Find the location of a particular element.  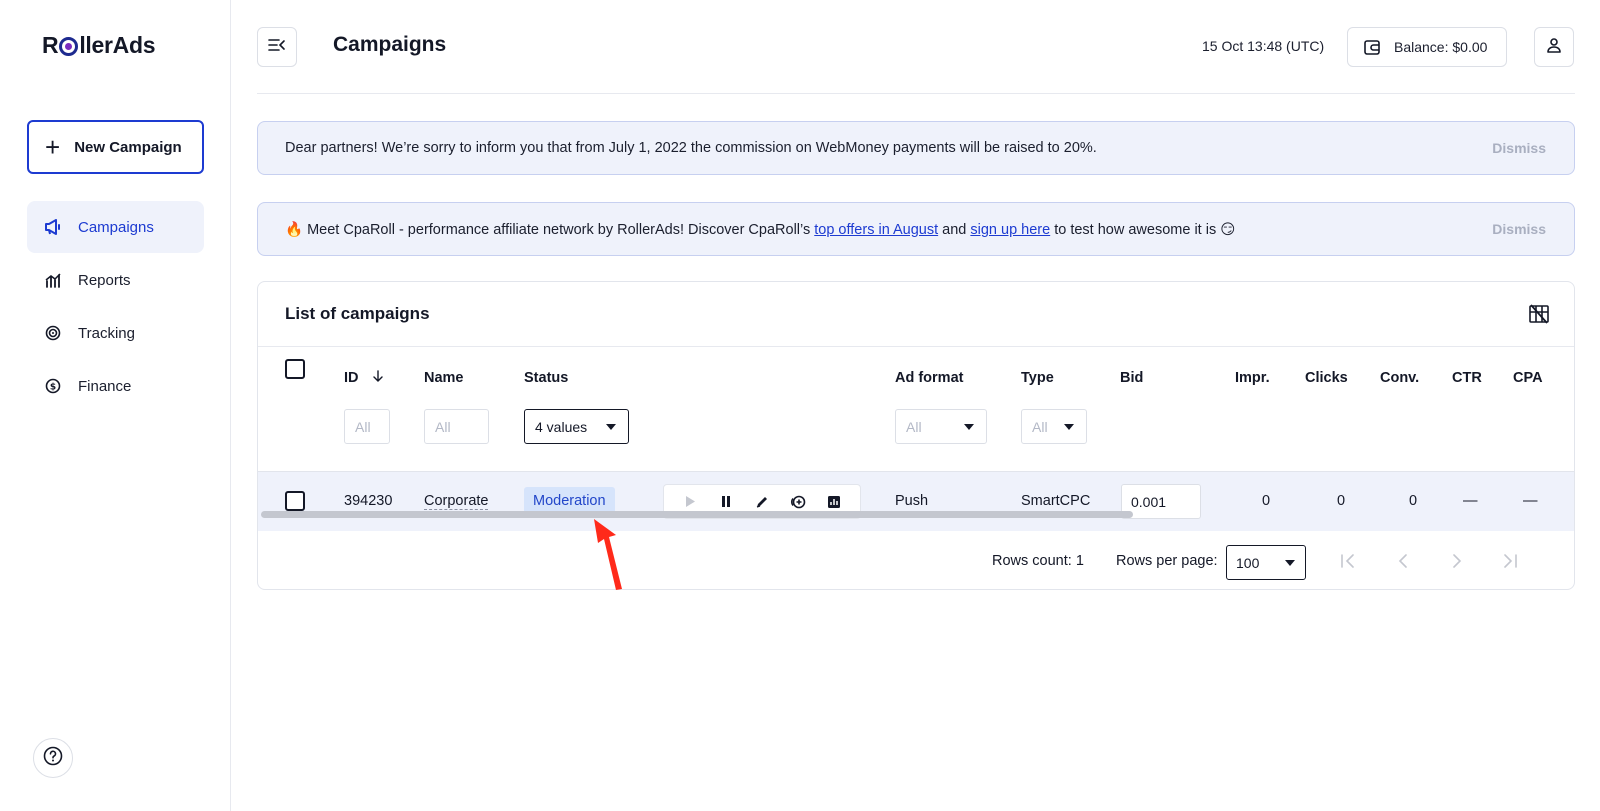

column-header-conversions: Conv. is located at coordinates (1399, 378).